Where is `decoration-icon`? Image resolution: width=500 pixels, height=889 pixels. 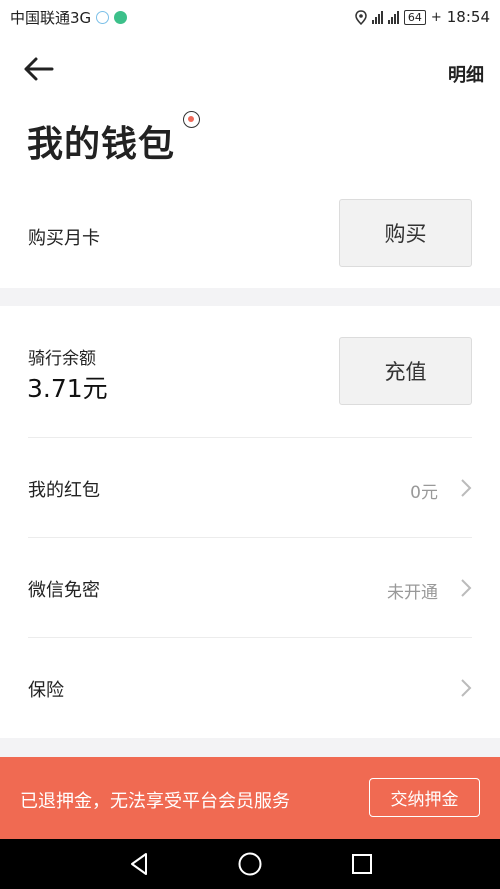 decoration-icon is located at coordinates (191, 119).